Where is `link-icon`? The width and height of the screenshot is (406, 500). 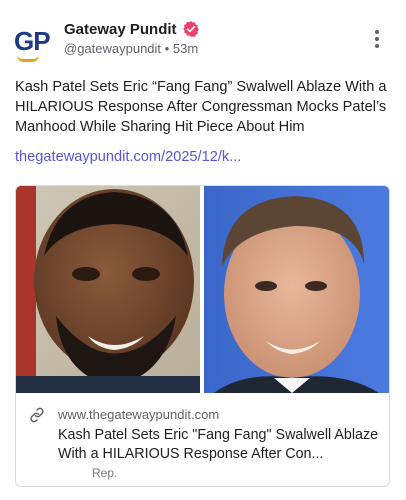 link-icon is located at coordinates (37, 415).